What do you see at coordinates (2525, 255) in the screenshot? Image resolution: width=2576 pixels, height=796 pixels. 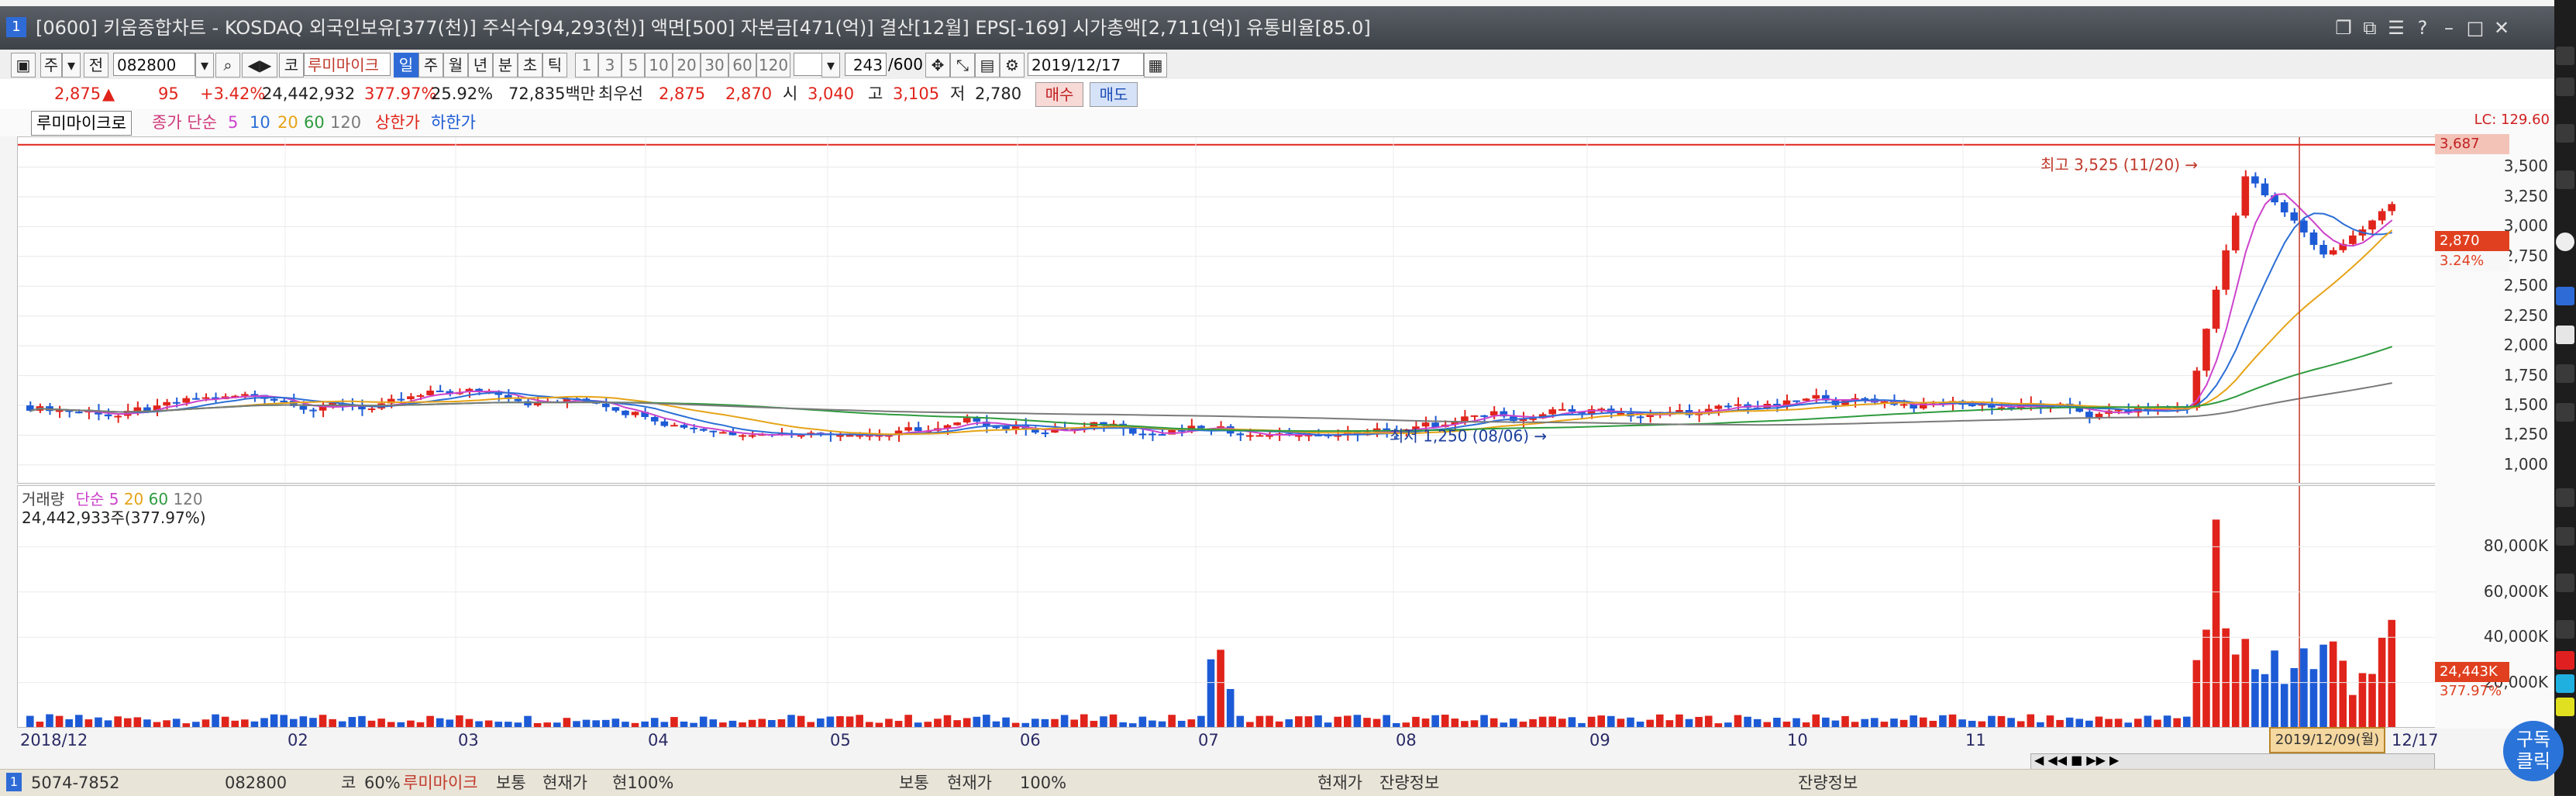 I see `price-axis-label: 2,750` at bounding box center [2525, 255].